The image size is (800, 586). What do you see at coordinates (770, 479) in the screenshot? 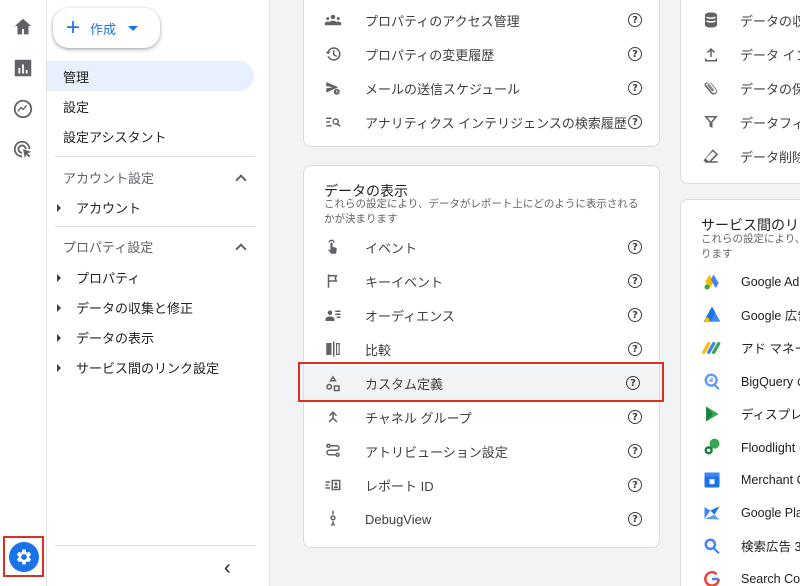
I see `link-label: Merchant C` at bounding box center [770, 479].